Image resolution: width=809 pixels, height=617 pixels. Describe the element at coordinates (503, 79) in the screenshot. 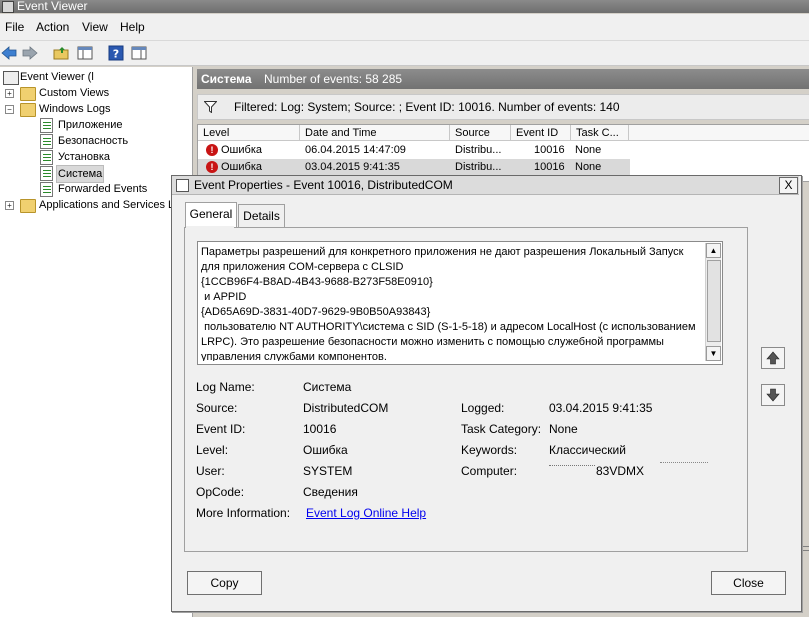

I see `log-header: Система Number of events: 58 285` at that location.